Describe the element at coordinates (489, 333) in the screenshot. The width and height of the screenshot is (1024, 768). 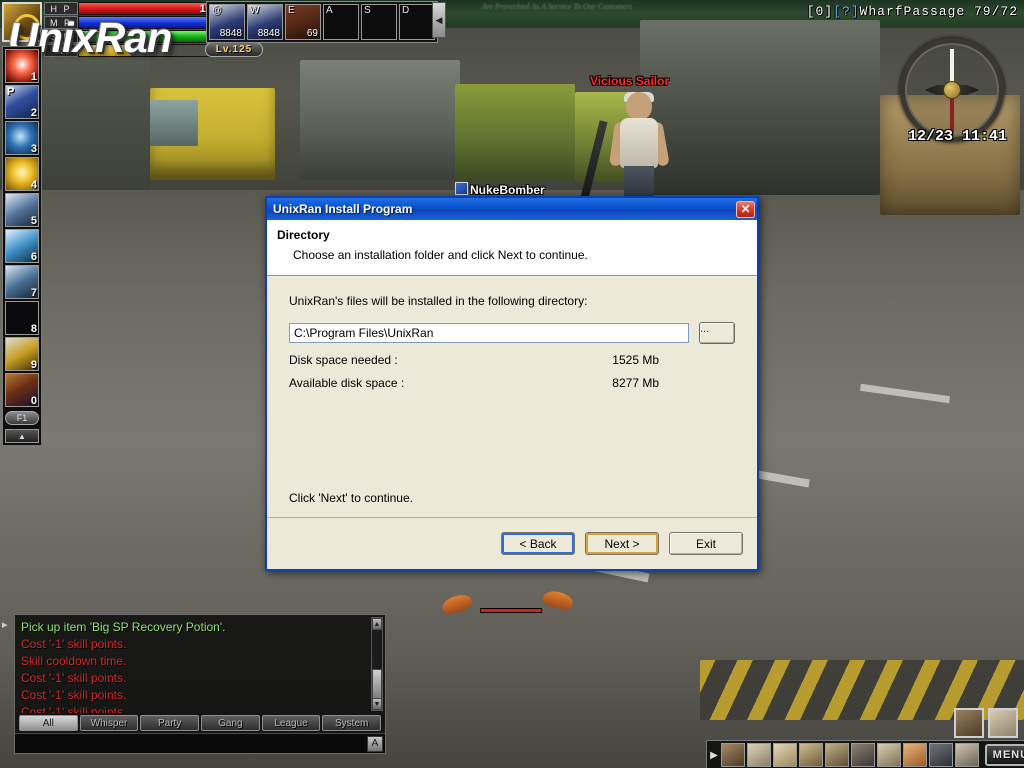
I see `install-path-input` at that location.